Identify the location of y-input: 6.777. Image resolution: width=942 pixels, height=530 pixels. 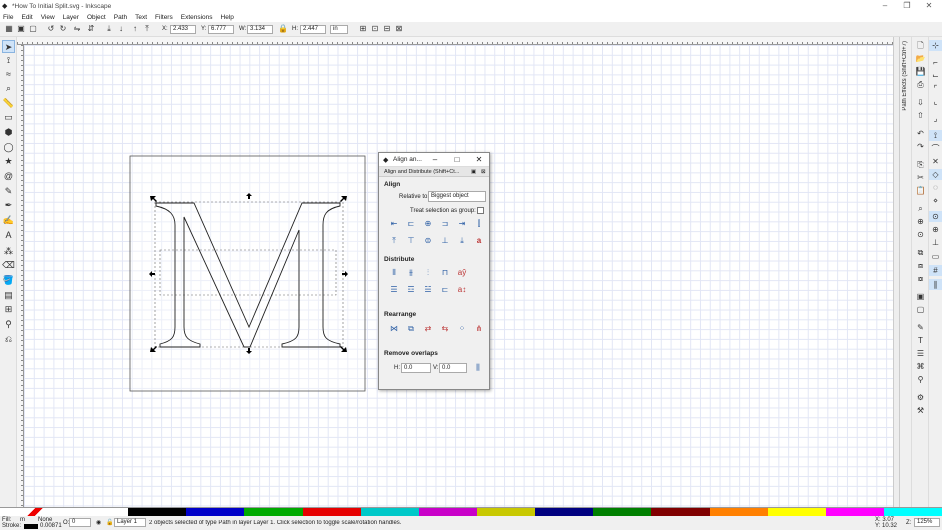
(221, 29).